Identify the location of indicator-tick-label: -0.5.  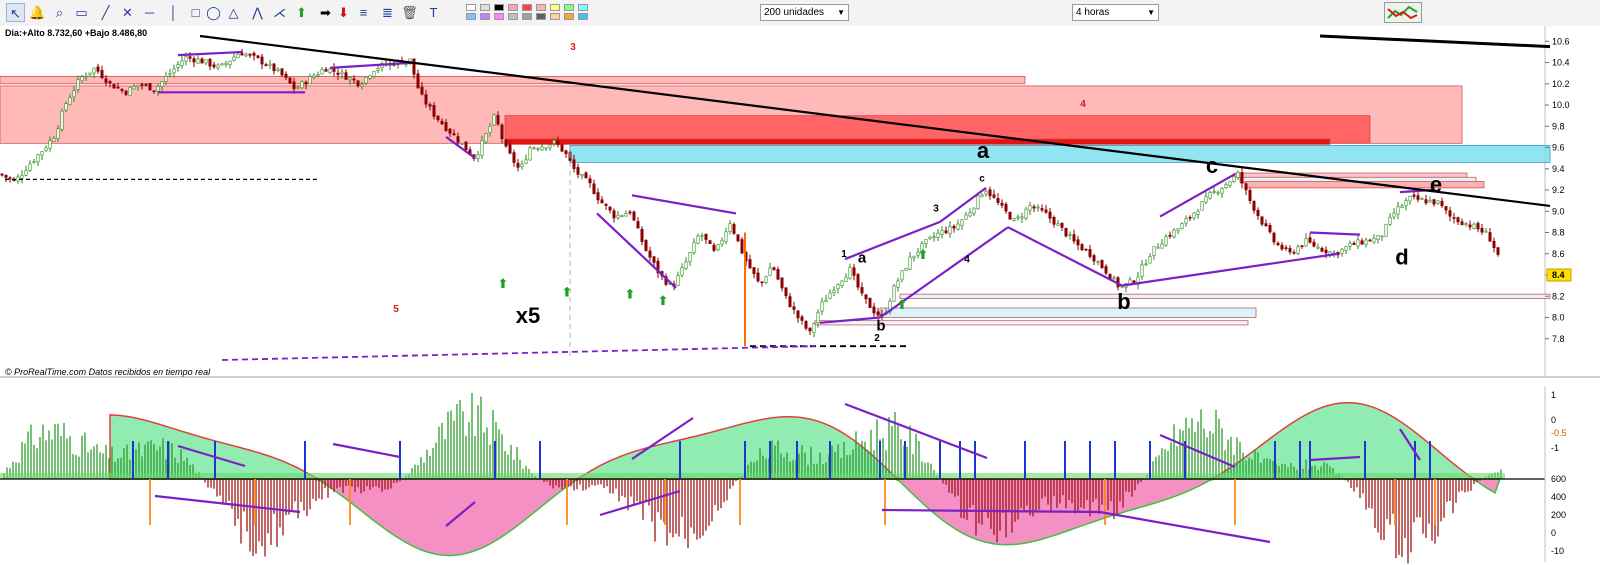
(1559, 433).